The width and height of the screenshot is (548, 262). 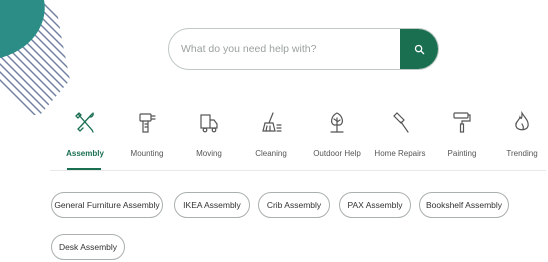 What do you see at coordinates (522, 120) in the screenshot?
I see `flame-icon` at bounding box center [522, 120].